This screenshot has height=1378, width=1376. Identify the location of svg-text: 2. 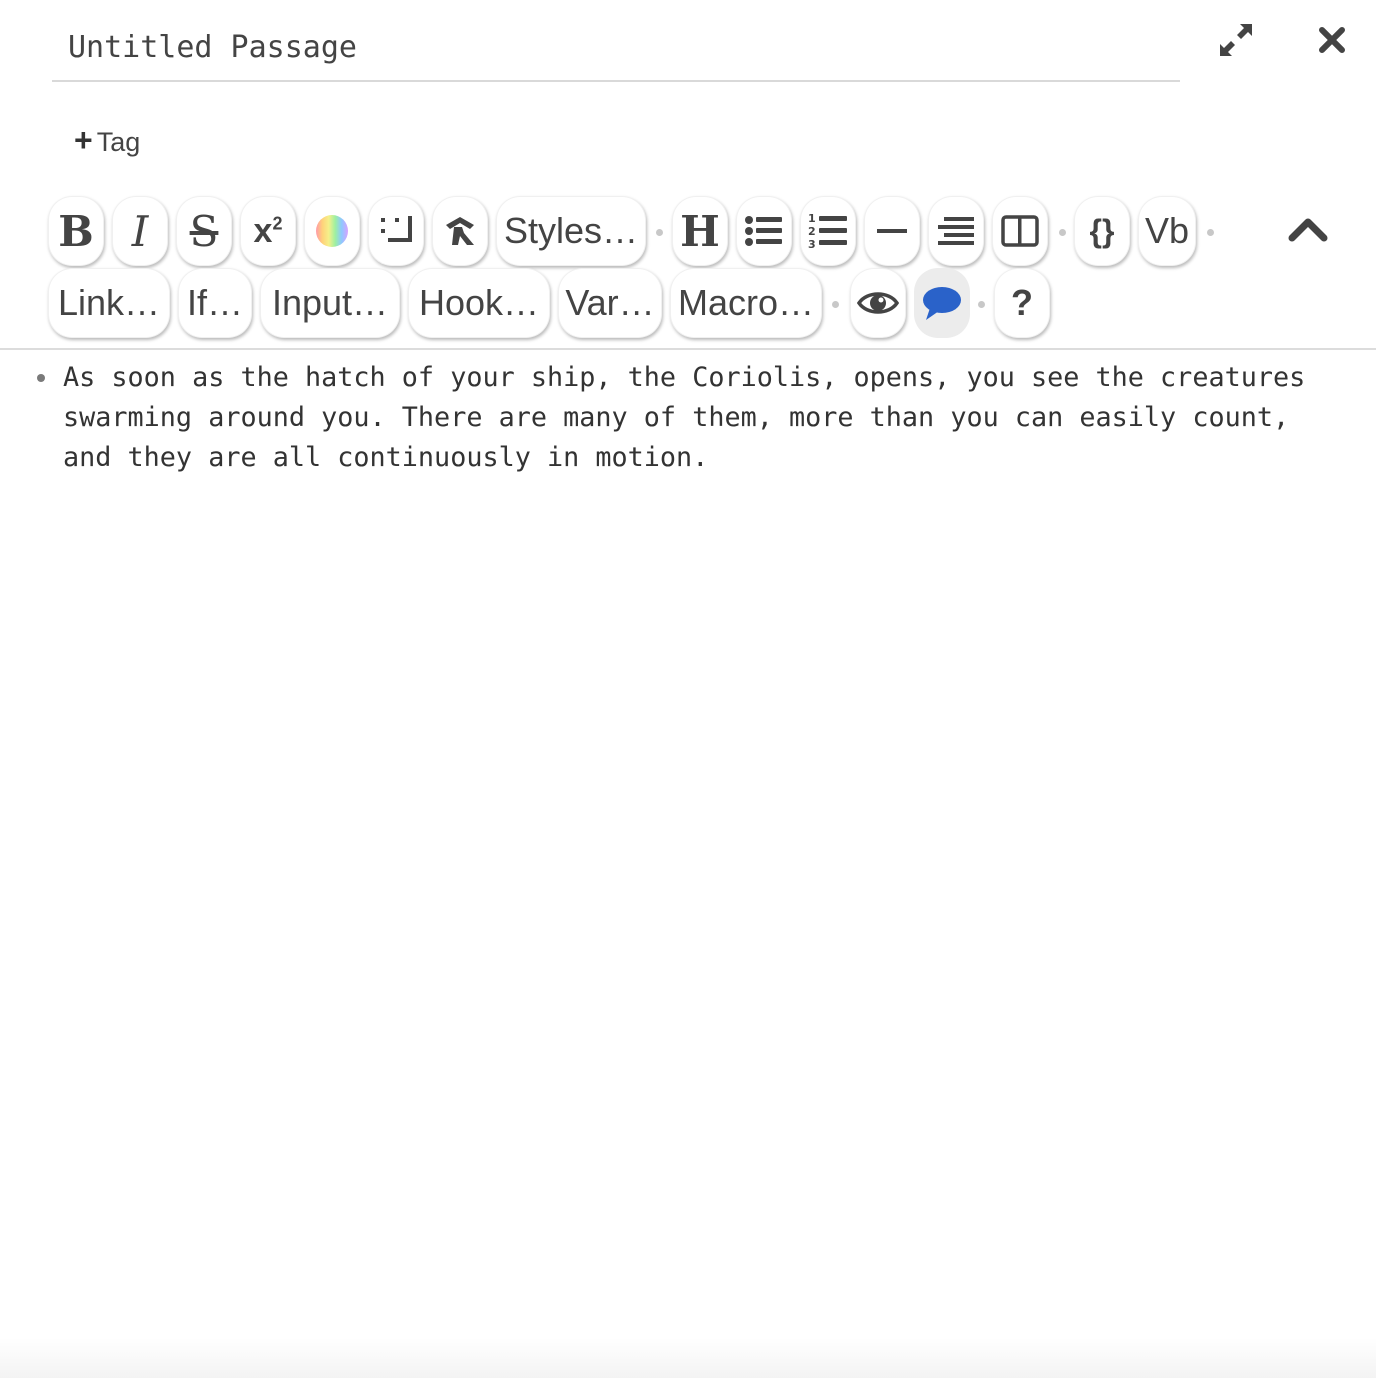
(812, 231).